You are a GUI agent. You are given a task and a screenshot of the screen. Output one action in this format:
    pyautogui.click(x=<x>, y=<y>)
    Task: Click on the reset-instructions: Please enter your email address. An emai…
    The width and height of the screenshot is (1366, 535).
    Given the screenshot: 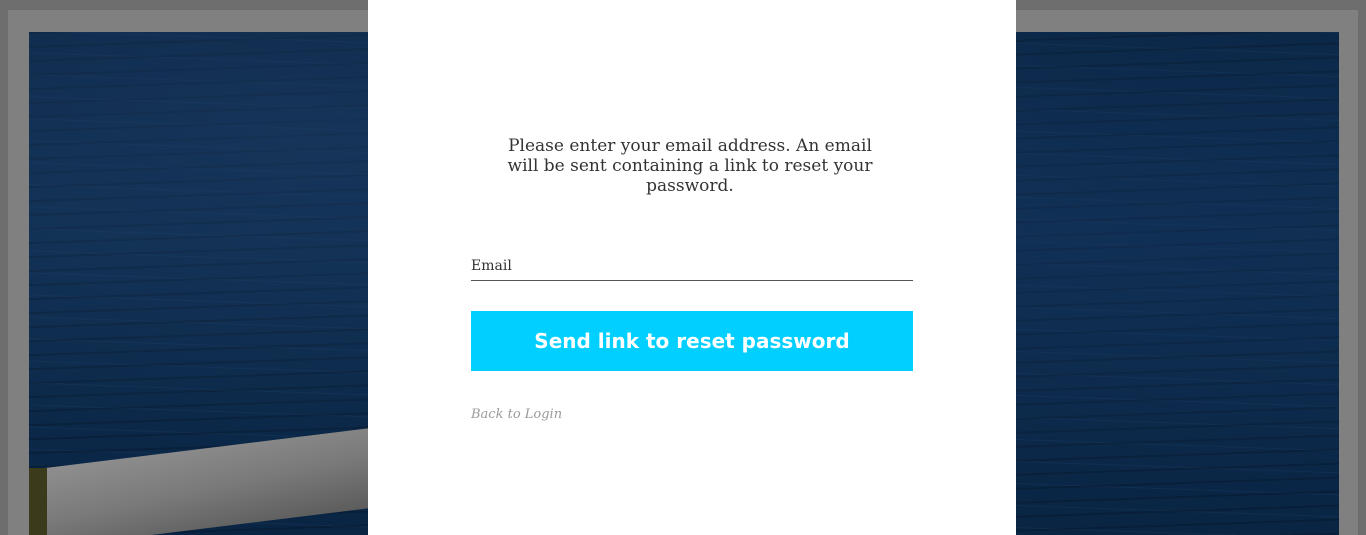 What is the action you would take?
    pyautogui.click(x=690, y=166)
    